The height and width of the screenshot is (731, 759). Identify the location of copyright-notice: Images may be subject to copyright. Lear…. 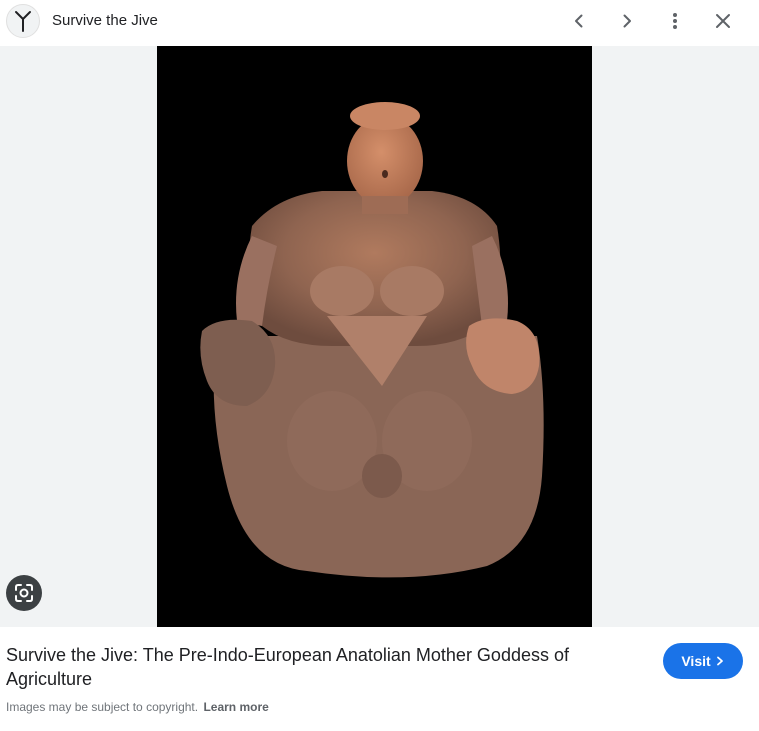
(137, 707).